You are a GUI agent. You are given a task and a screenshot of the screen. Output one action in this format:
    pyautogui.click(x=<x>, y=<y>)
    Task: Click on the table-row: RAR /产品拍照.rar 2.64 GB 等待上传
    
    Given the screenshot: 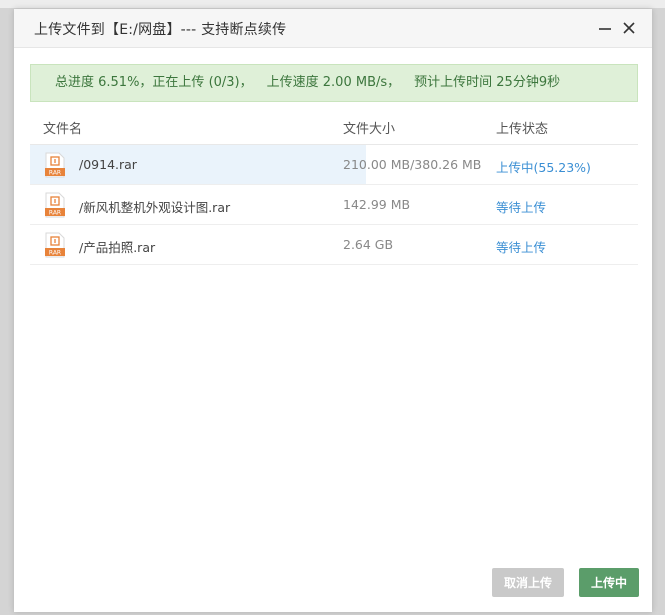 What is the action you would take?
    pyautogui.click(x=334, y=245)
    